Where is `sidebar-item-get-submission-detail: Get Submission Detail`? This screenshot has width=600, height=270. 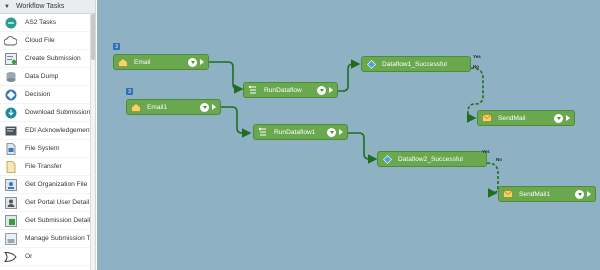 sidebar-item-get-submission-detail: Get Submission Detail is located at coordinates (47, 221).